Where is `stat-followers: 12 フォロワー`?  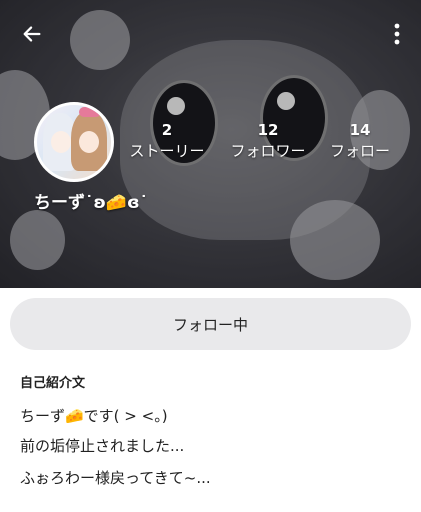 stat-followers: 12 フォロワー is located at coordinates (268, 141).